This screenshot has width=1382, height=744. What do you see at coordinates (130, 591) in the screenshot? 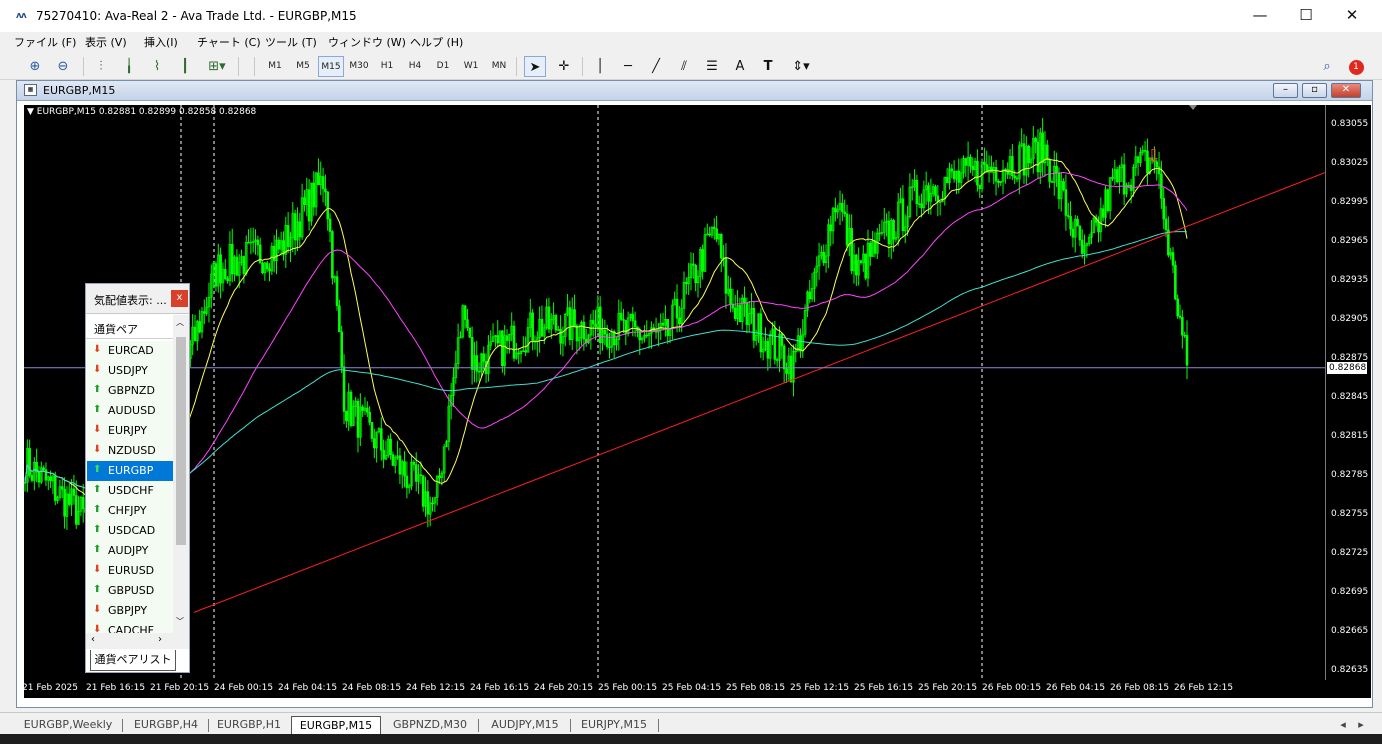
I see `market-watch-row: ⬆ GBPUSD` at bounding box center [130, 591].